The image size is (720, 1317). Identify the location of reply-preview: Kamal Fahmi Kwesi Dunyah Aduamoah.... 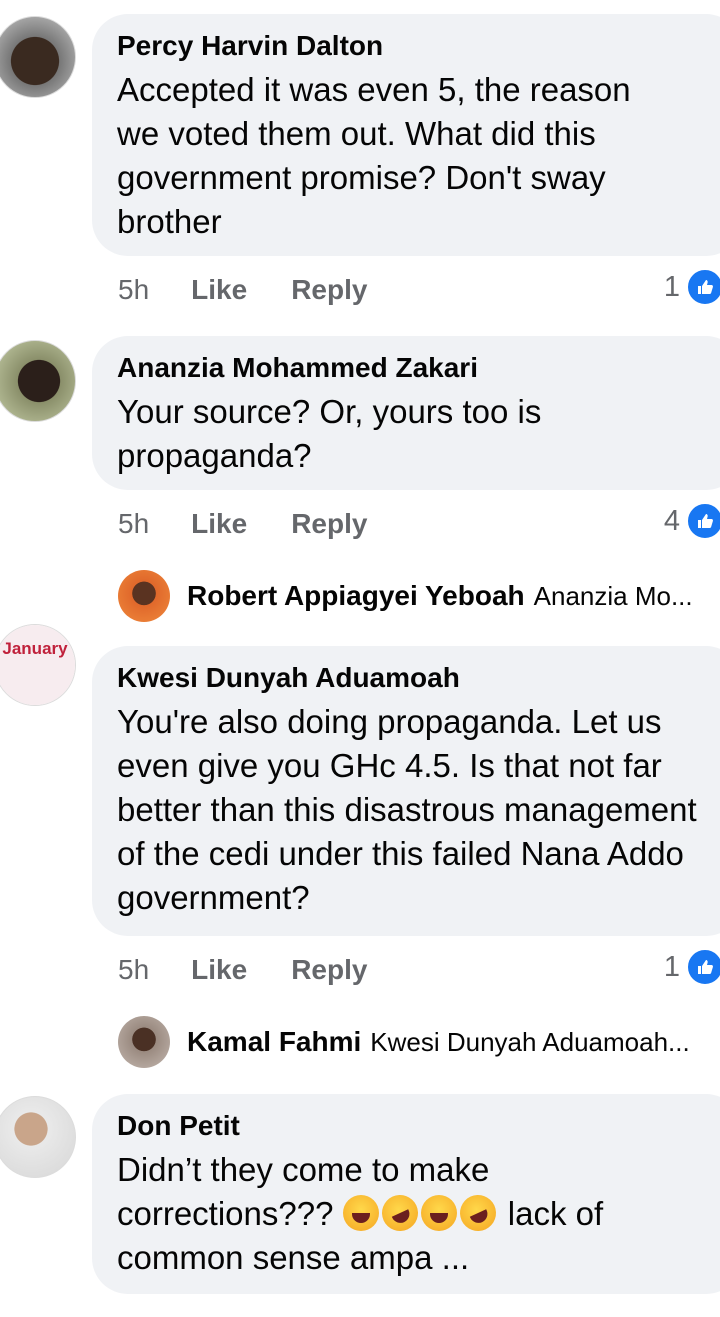
(404, 1042).